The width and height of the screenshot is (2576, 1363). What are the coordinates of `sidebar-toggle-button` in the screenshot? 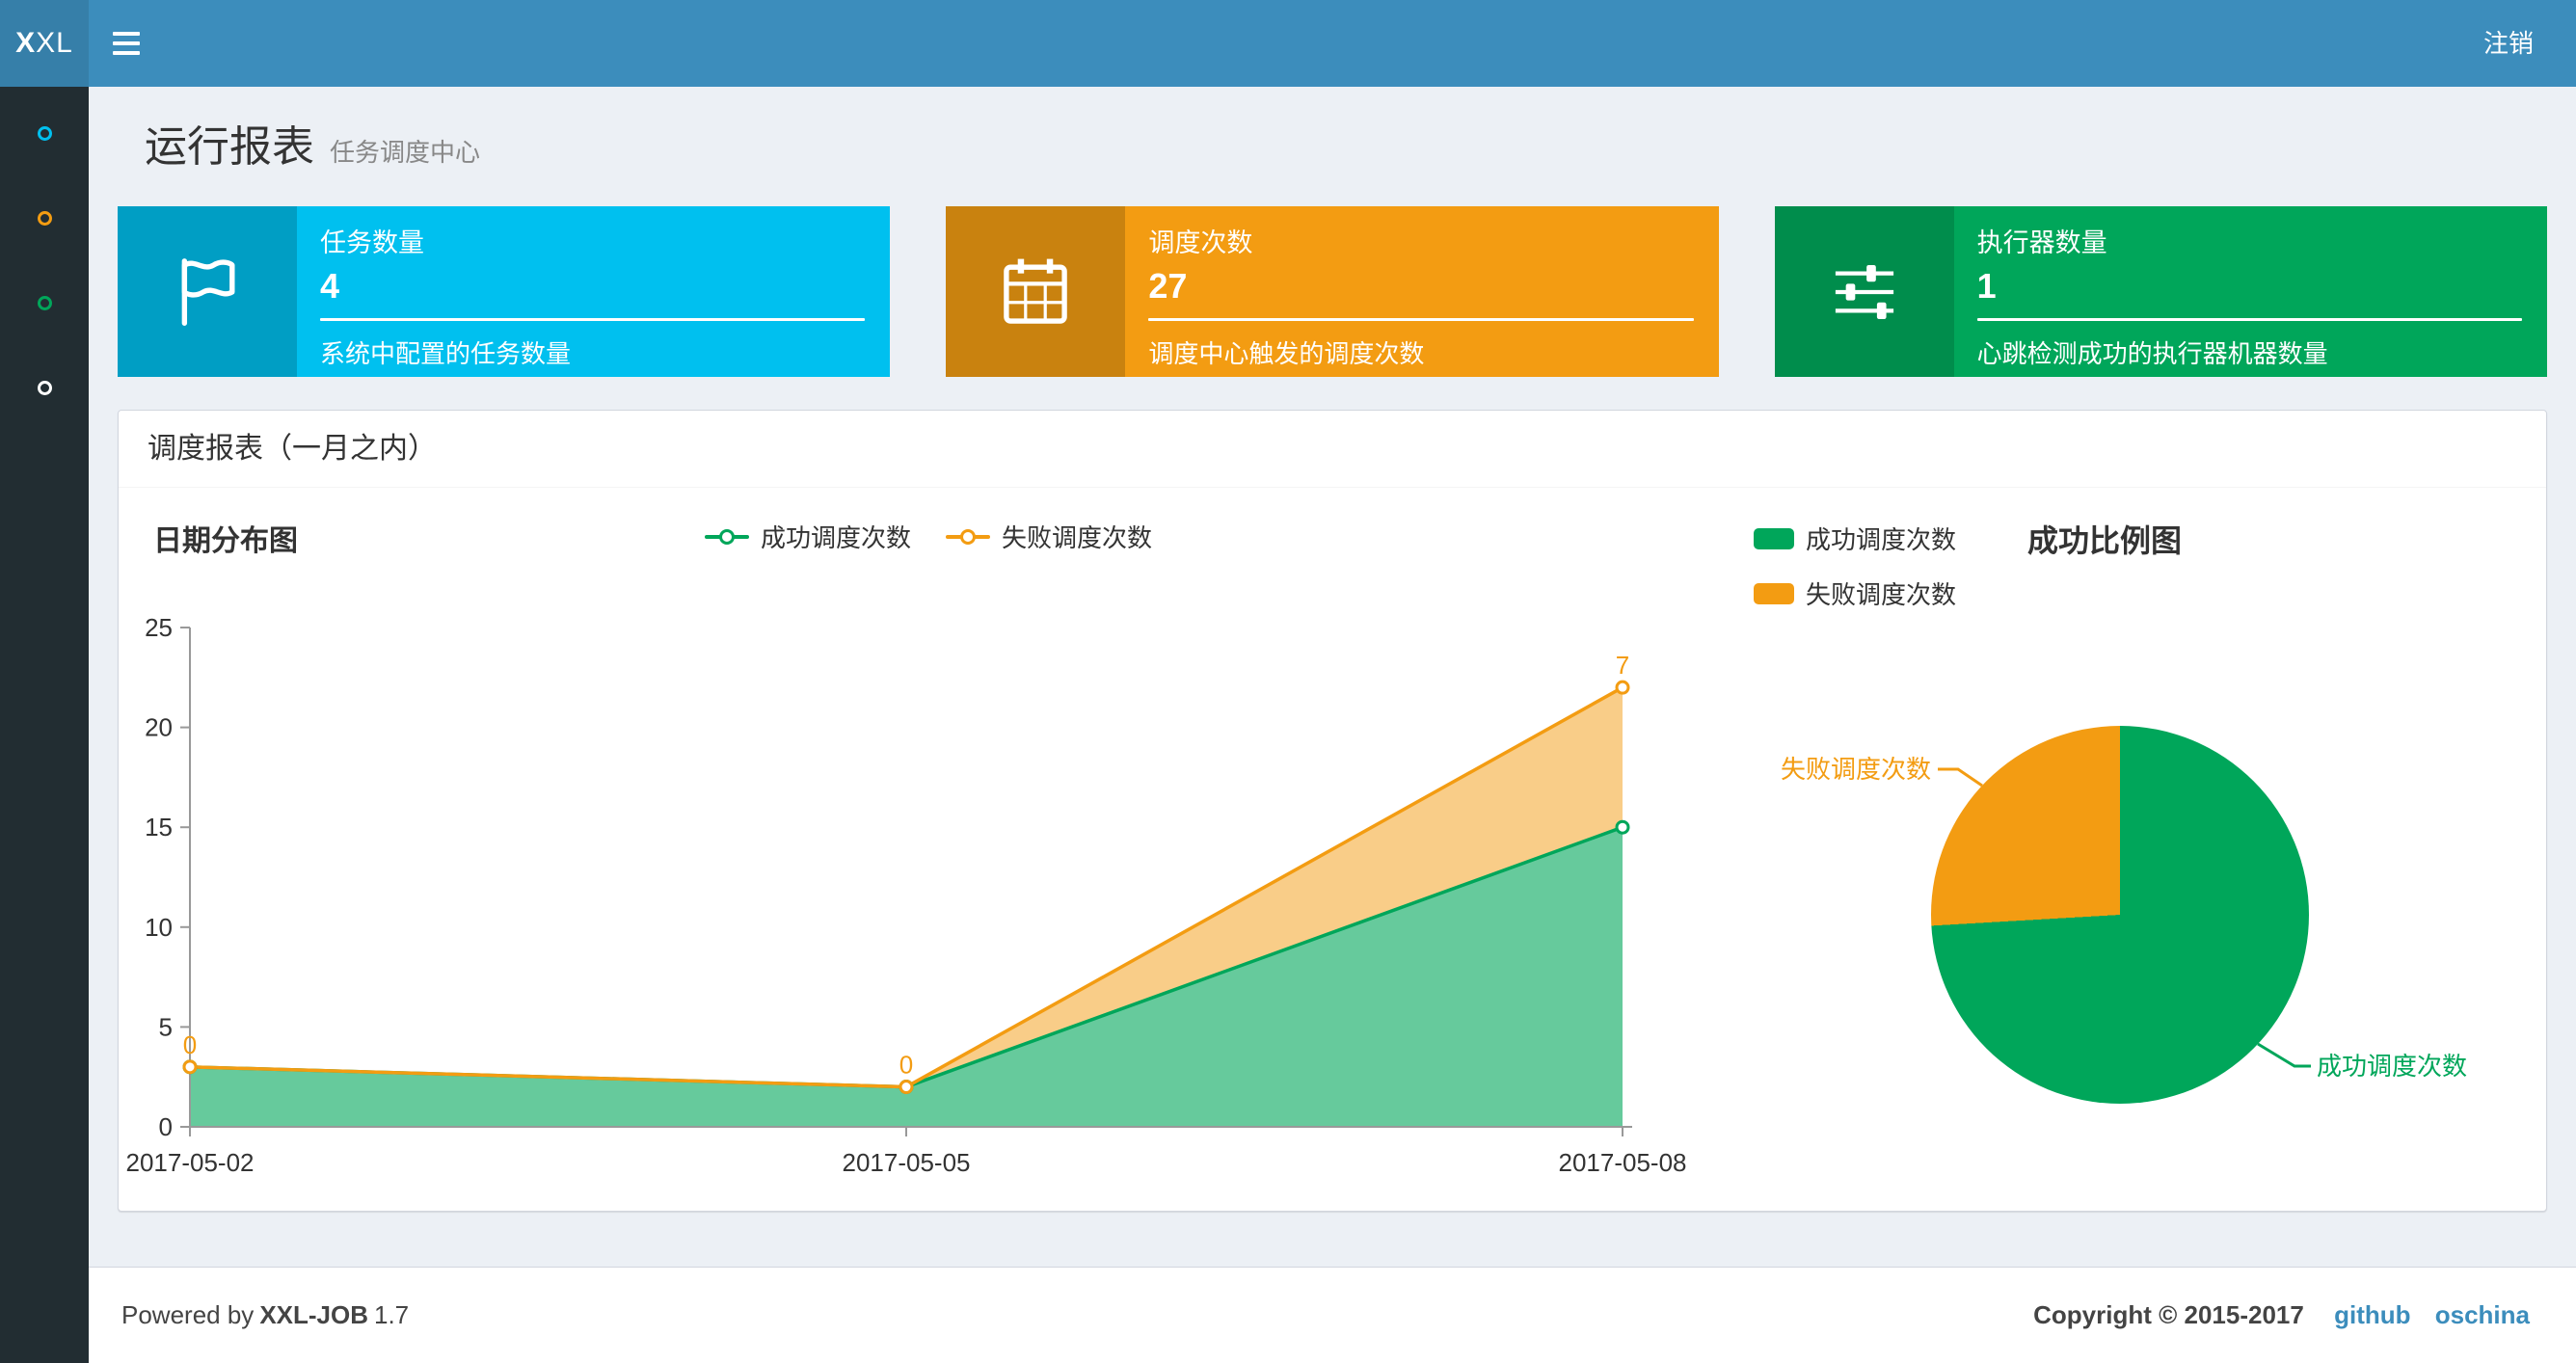 It's located at (127, 43).